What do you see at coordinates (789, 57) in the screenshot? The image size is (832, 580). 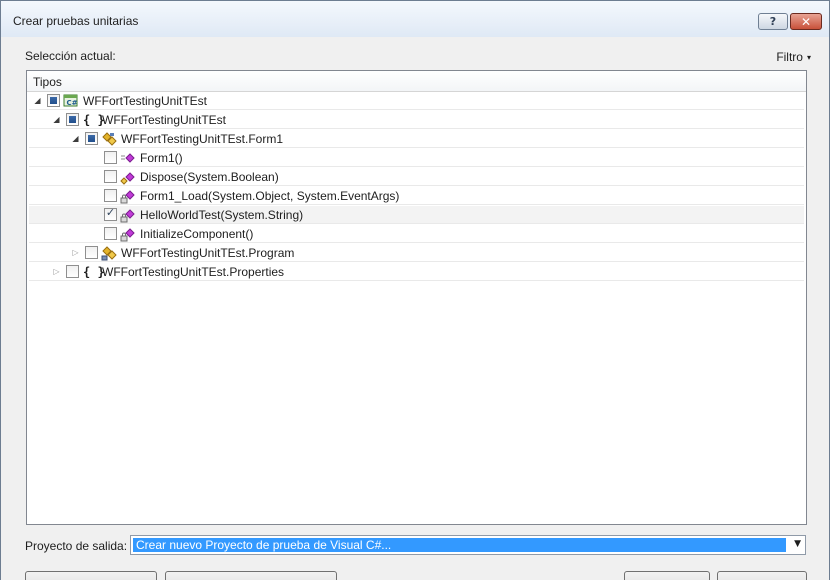 I see `filter-label: Filtro` at bounding box center [789, 57].